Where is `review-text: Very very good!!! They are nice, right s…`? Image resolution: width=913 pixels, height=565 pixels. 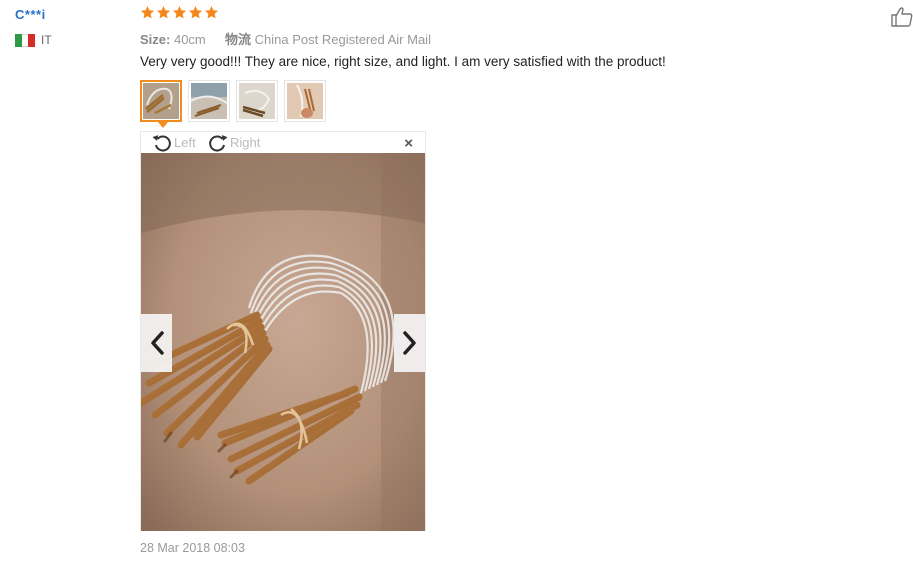
review-text: Very very good!!! They are nice, right s… is located at coordinates (403, 61).